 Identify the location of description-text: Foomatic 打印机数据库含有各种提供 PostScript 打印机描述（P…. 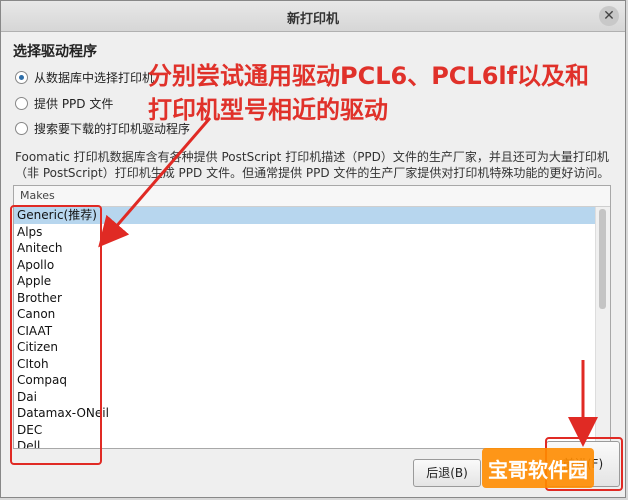
(312, 165).